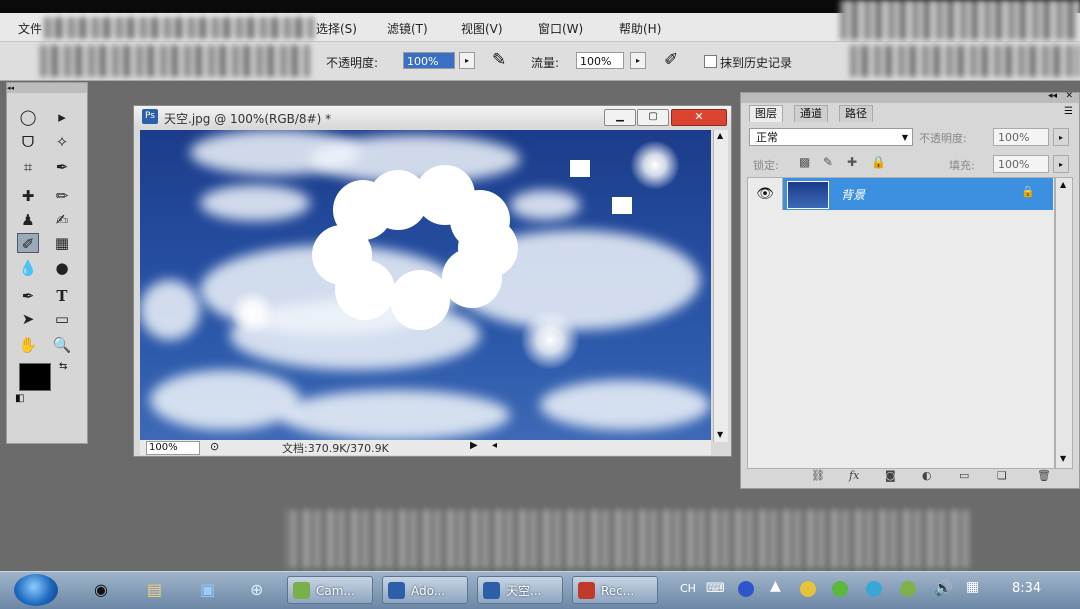  Describe the element at coordinates (474, 445) in the screenshot. I see `status-menu-arrow: ▶` at that location.